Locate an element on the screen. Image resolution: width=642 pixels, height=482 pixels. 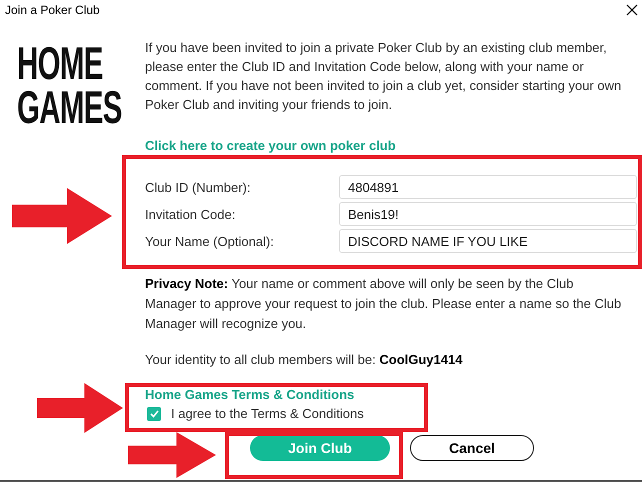
cancel-button: Cancel is located at coordinates (472, 448).